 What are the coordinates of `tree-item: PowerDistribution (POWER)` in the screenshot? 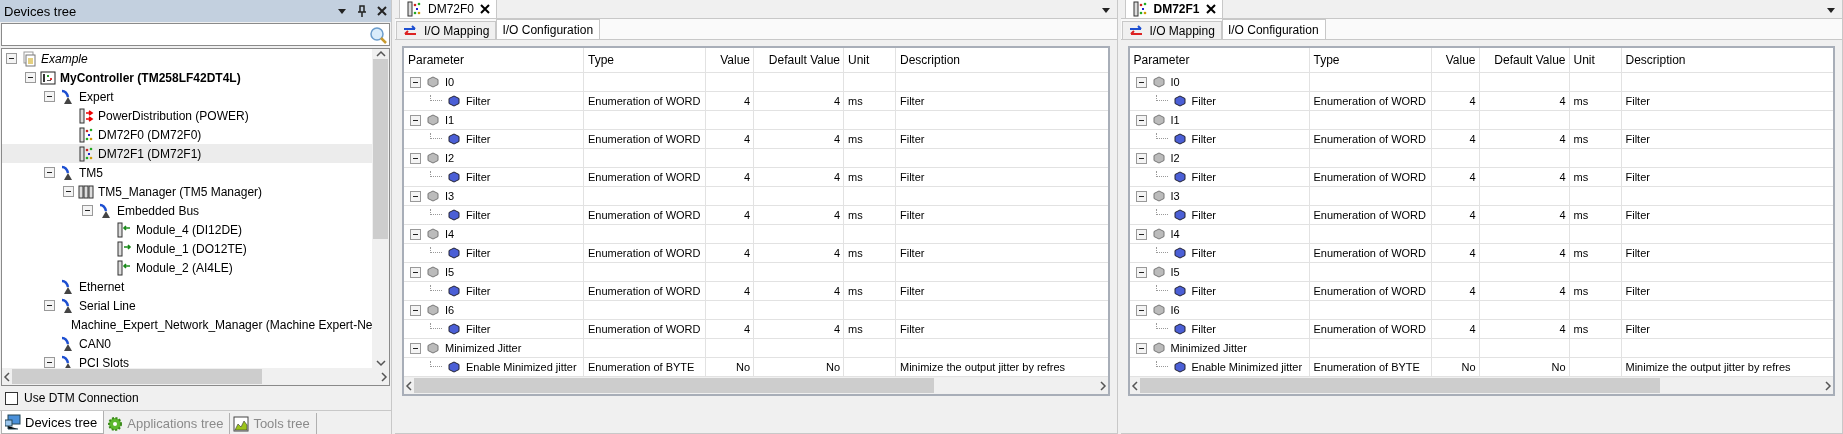 It's located at (187, 115).